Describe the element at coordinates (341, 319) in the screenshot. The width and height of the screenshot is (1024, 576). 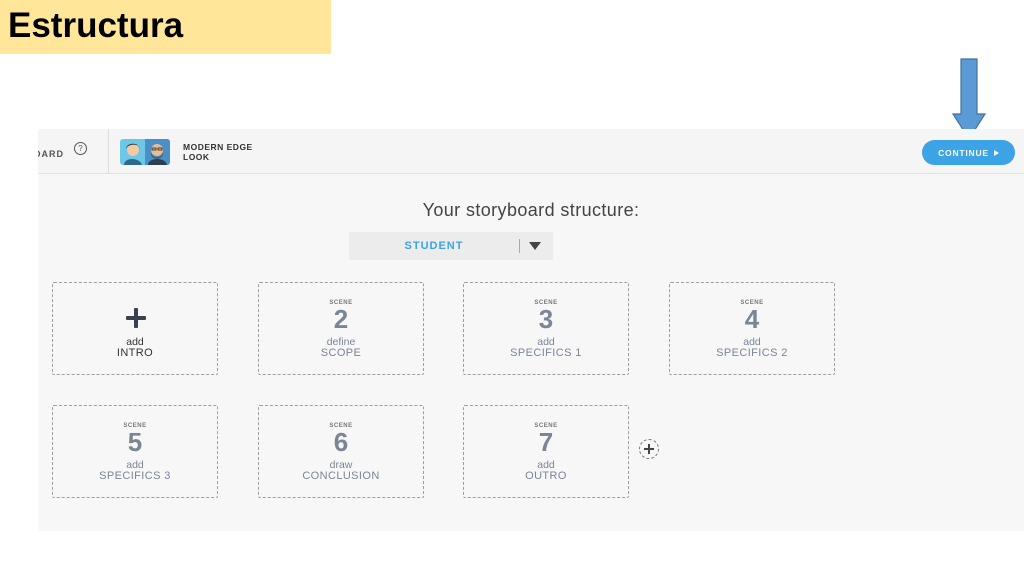
I see `scene-number: 2` at that location.